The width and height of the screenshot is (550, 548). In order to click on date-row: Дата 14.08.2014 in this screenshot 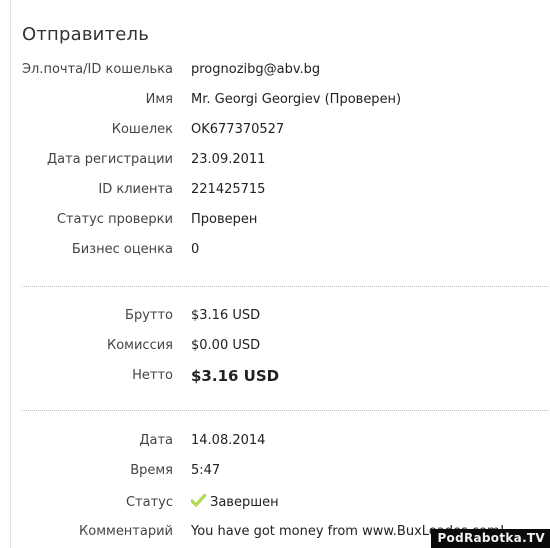, I will do `click(280, 441)`.